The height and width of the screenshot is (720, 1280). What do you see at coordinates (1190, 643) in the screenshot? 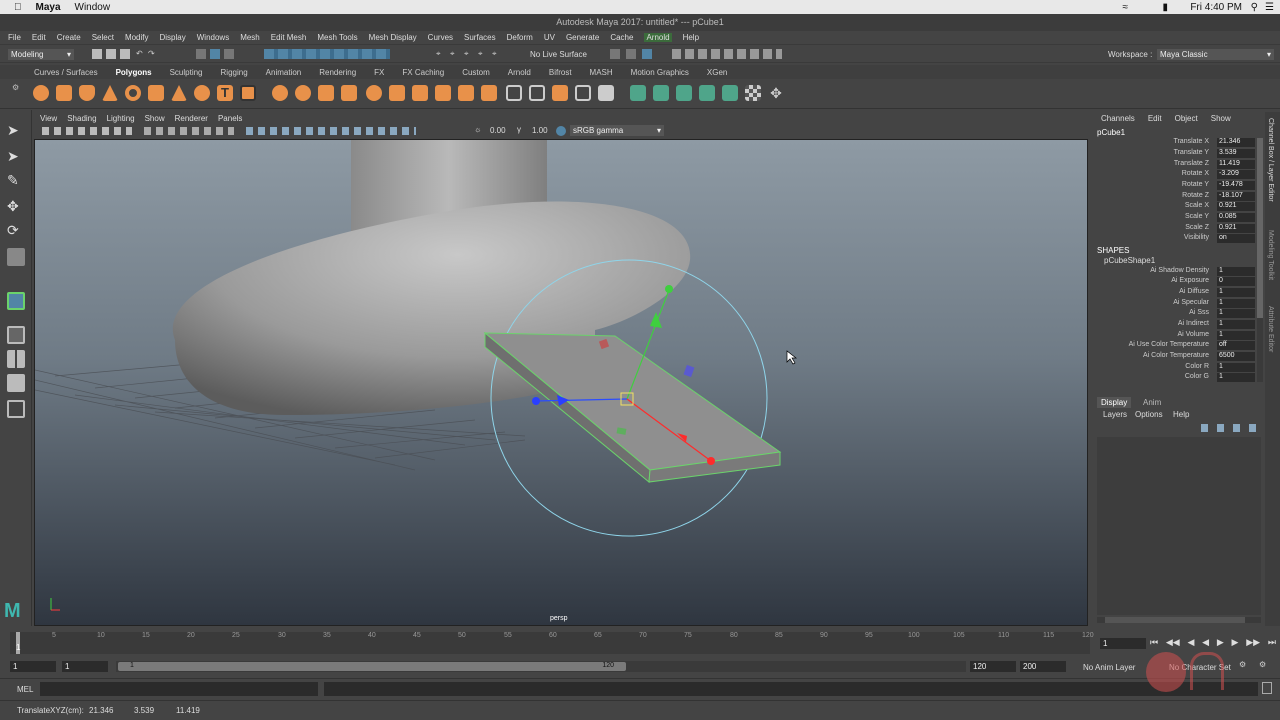
I see `step-back-icon: ◀` at bounding box center [1190, 643].